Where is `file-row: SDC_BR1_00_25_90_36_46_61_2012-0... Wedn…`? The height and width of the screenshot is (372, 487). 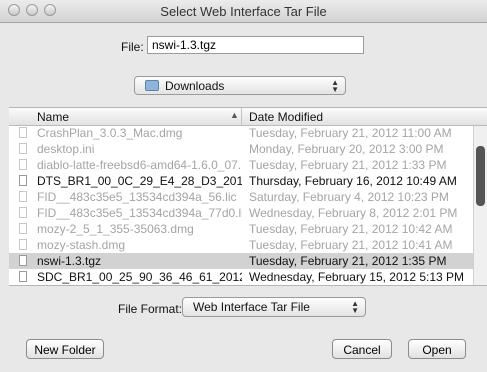
file-row: SDC_BR1_00_25_90_36_46_61_2012-0... Wedn… is located at coordinates (241, 277).